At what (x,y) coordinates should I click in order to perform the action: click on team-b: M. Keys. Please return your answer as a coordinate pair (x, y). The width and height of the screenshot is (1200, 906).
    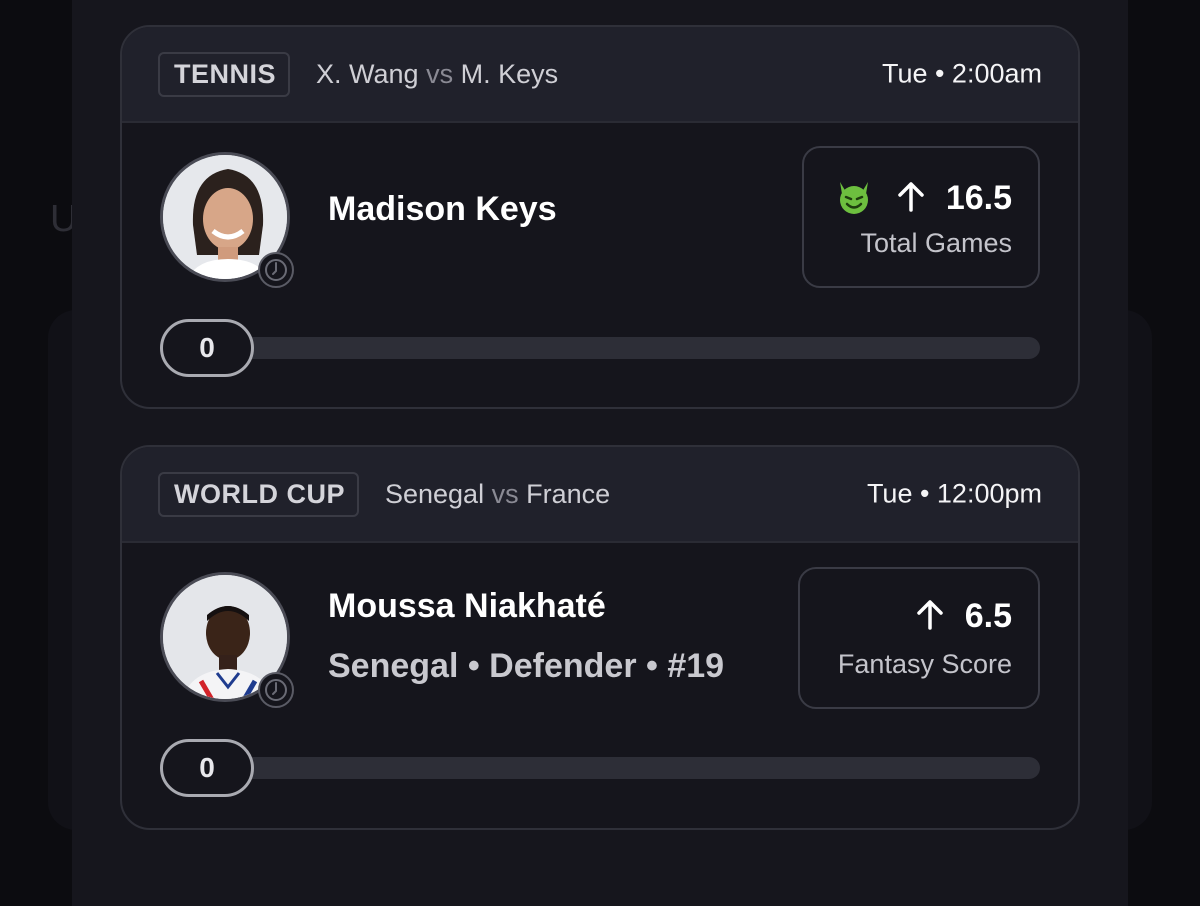
    Looking at the image, I should click on (509, 73).